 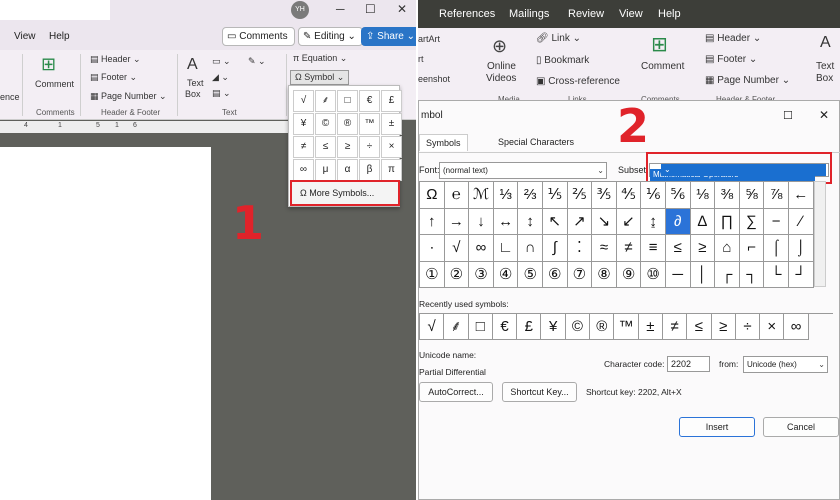 I want to click on symbol-cell: ⅔, so click(x=530, y=195).